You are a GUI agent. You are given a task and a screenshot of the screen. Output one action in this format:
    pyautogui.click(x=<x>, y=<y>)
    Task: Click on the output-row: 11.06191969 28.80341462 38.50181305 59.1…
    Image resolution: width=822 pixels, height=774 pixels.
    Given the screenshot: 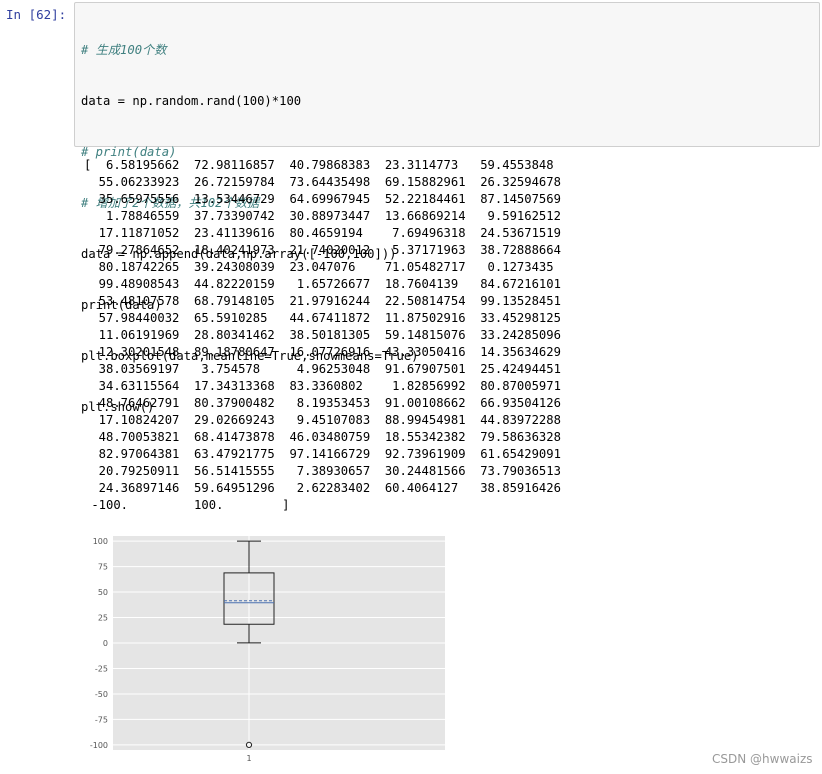 What is the action you would take?
    pyautogui.click(x=322, y=335)
    